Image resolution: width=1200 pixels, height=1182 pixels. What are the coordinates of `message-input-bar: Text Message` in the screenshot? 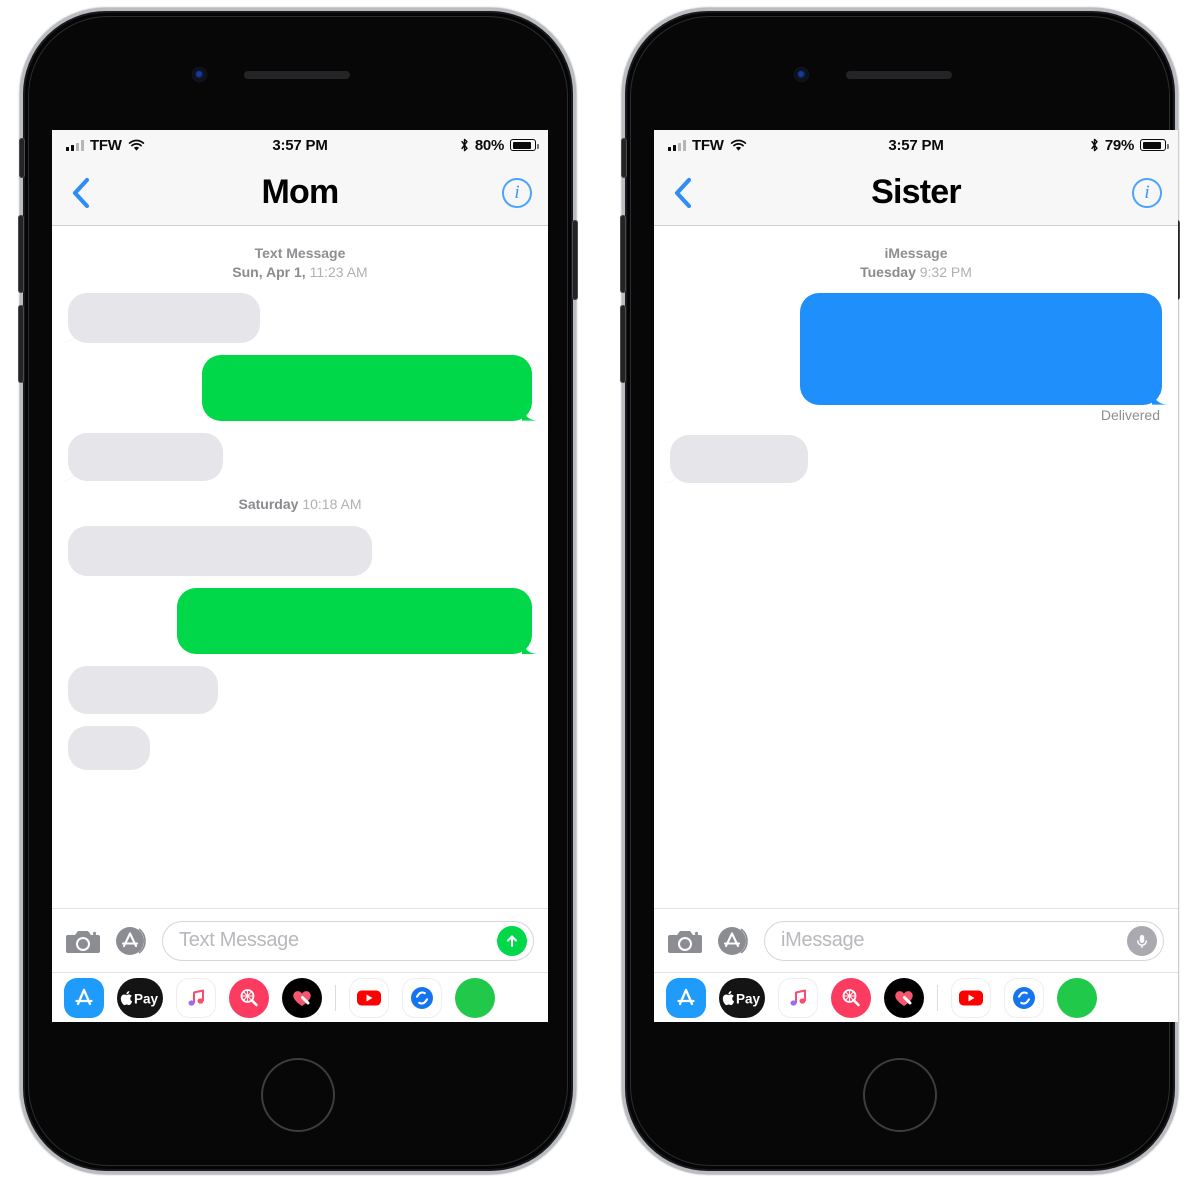 It's located at (300, 940).